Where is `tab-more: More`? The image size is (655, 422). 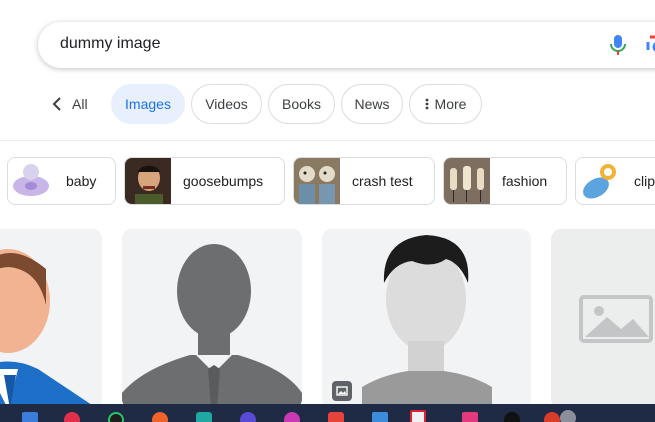
tab-more: More is located at coordinates (445, 104).